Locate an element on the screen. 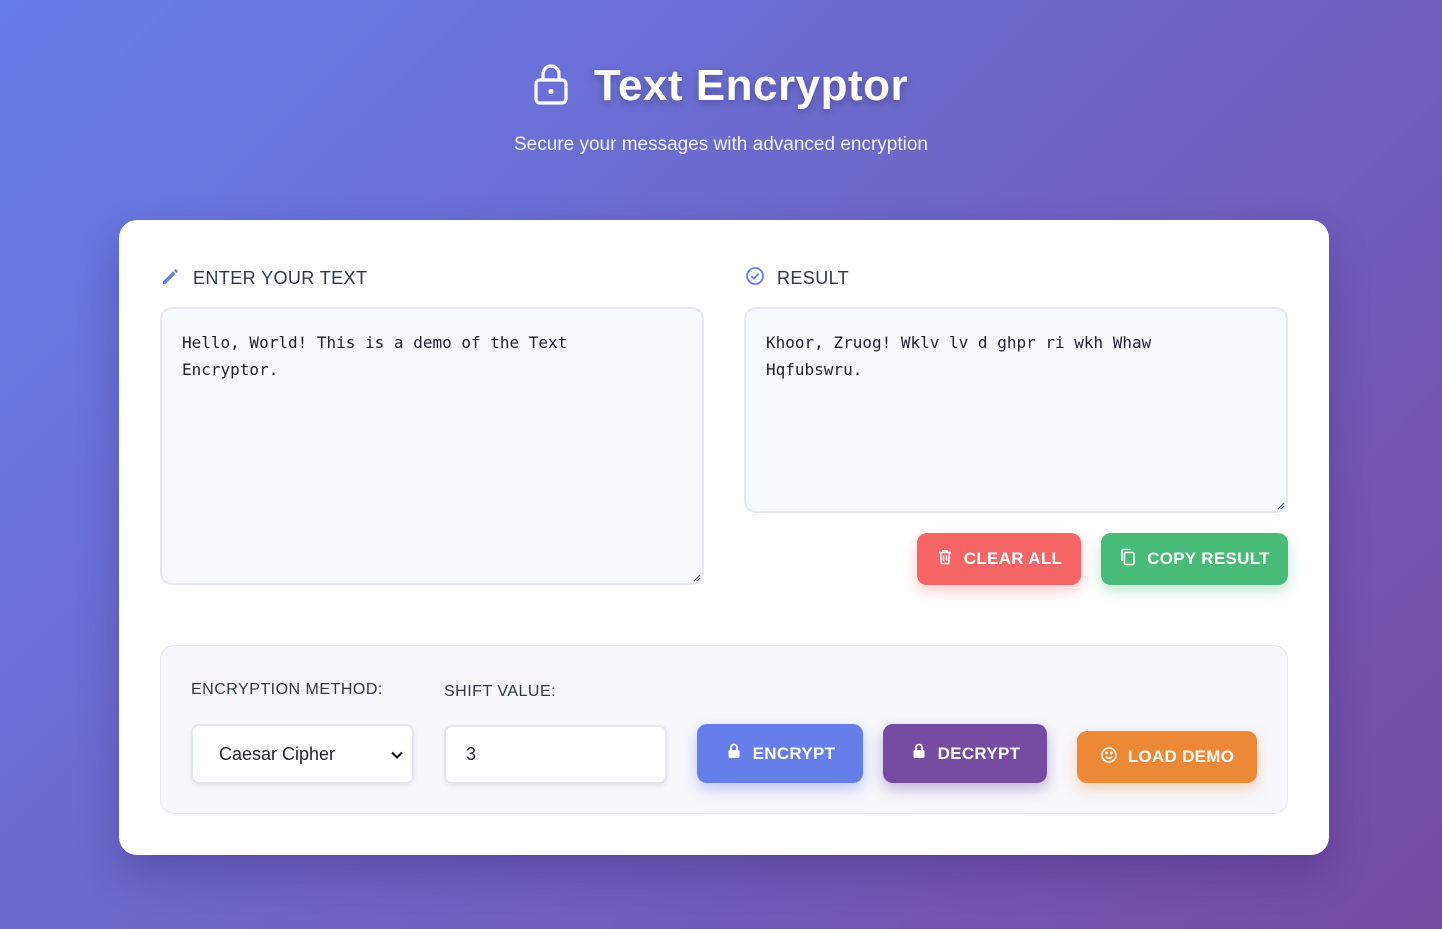 This screenshot has width=1442, height=929. method-select-value: Caesar Cipher is located at coordinates (277, 753).